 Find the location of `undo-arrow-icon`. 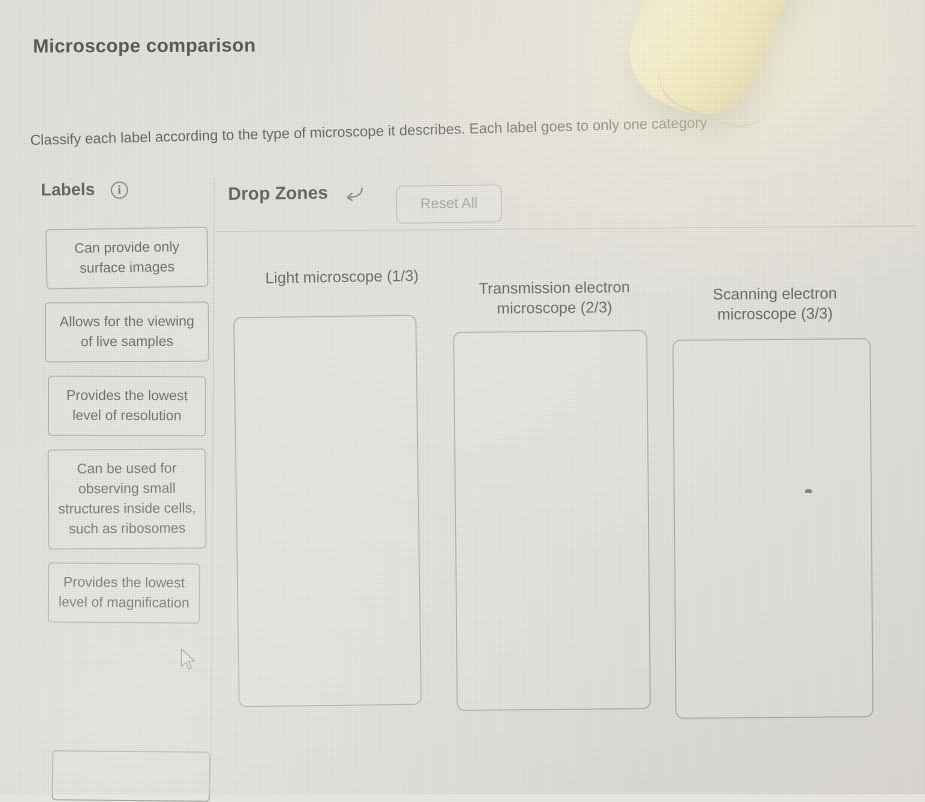

undo-arrow-icon is located at coordinates (354, 193).